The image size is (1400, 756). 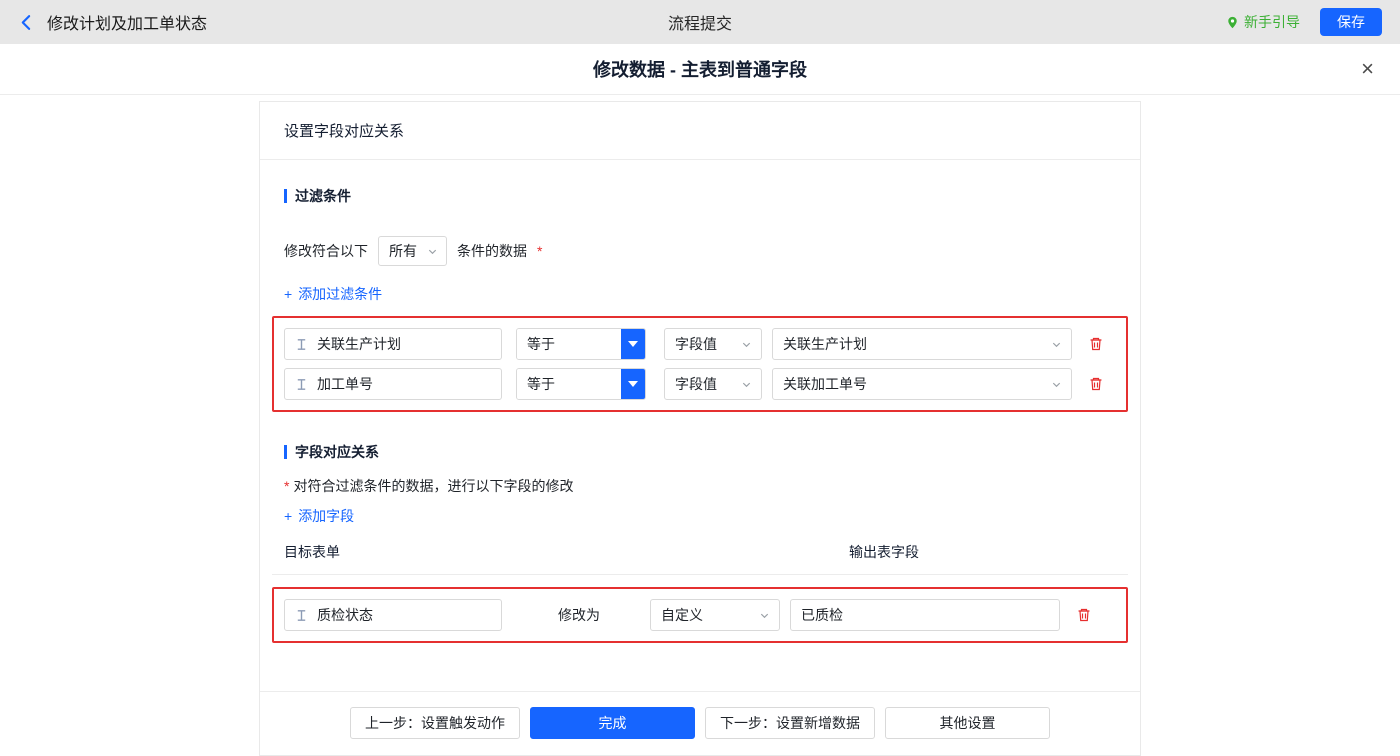 What do you see at coordinates (492, 251) in the screenshot?
I see `condition-suffix: 条件的数据` at bounding box center [492, 251].